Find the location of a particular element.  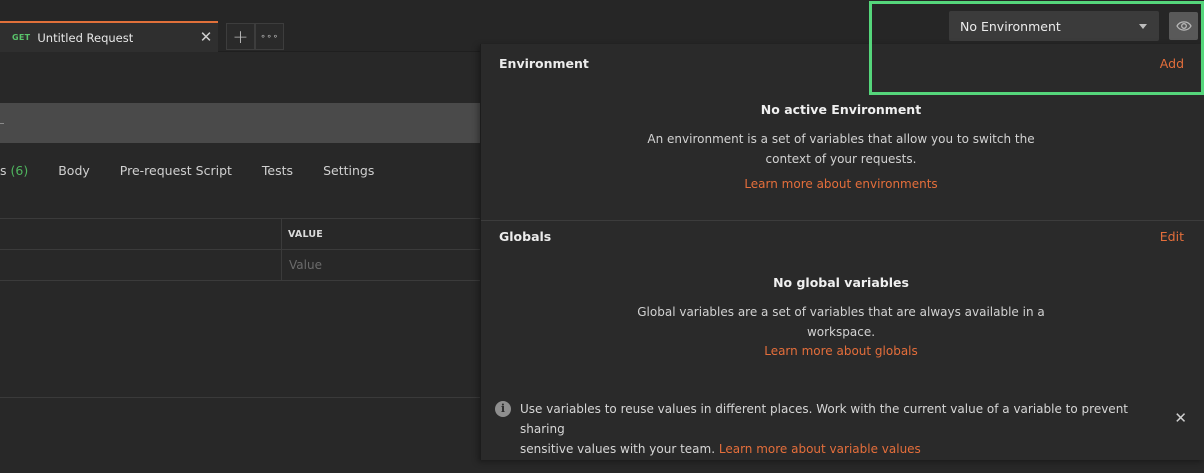

tab-params-count: (6) is located at coordinates (19, 170).